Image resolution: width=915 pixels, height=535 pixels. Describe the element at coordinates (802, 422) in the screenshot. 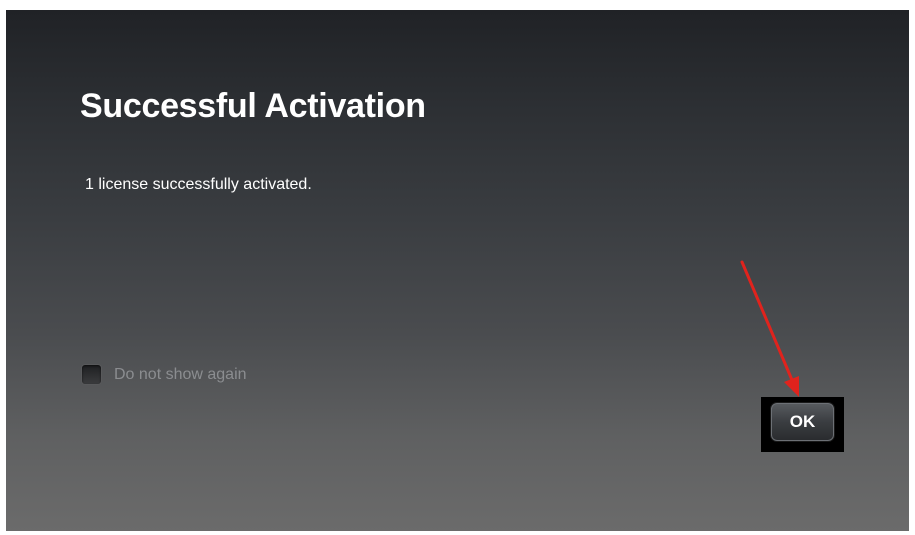

I see `ok-button: OK` at that location.